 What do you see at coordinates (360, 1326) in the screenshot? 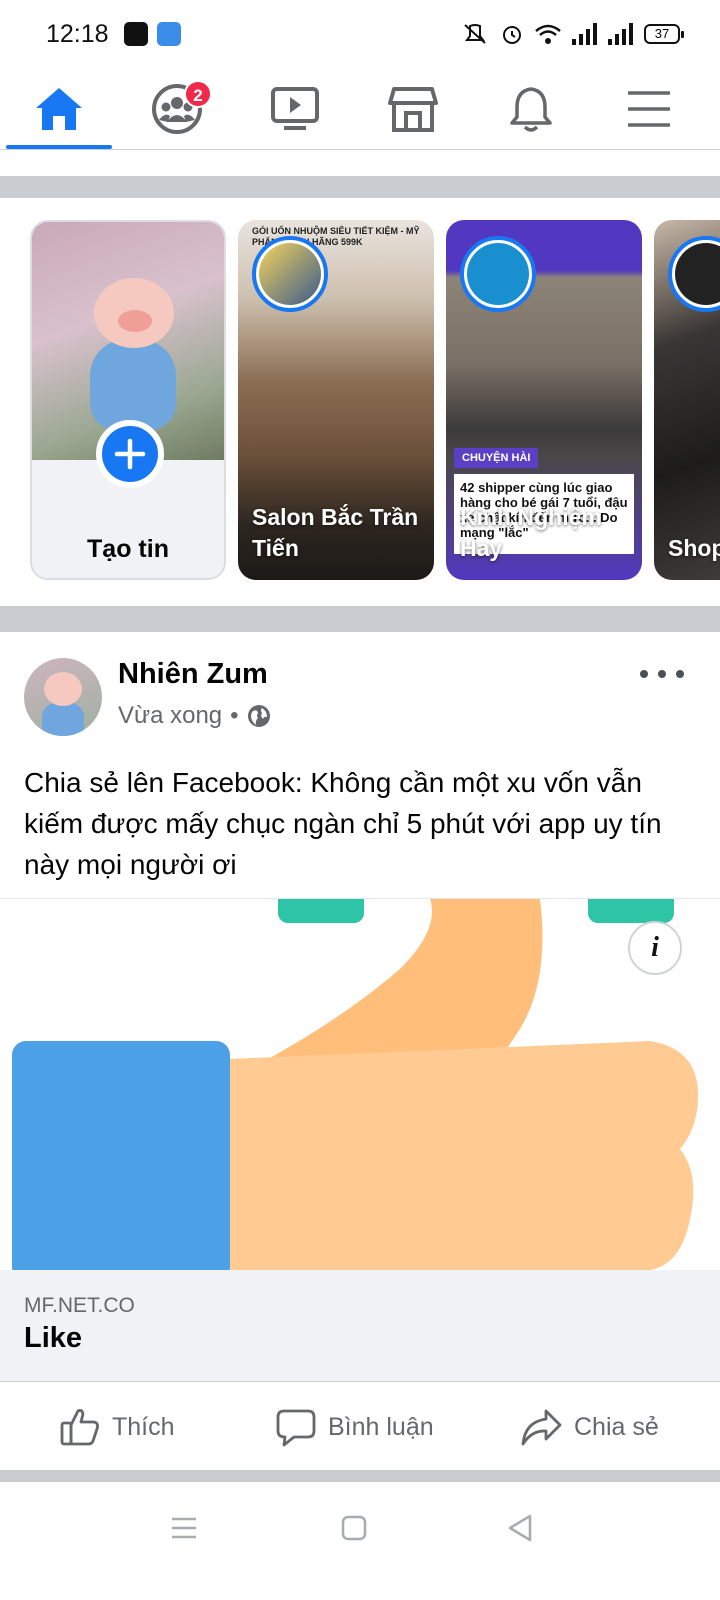
I see `link-preview-card: MF.NET.CO Like` at bounding box center [360, 1326].